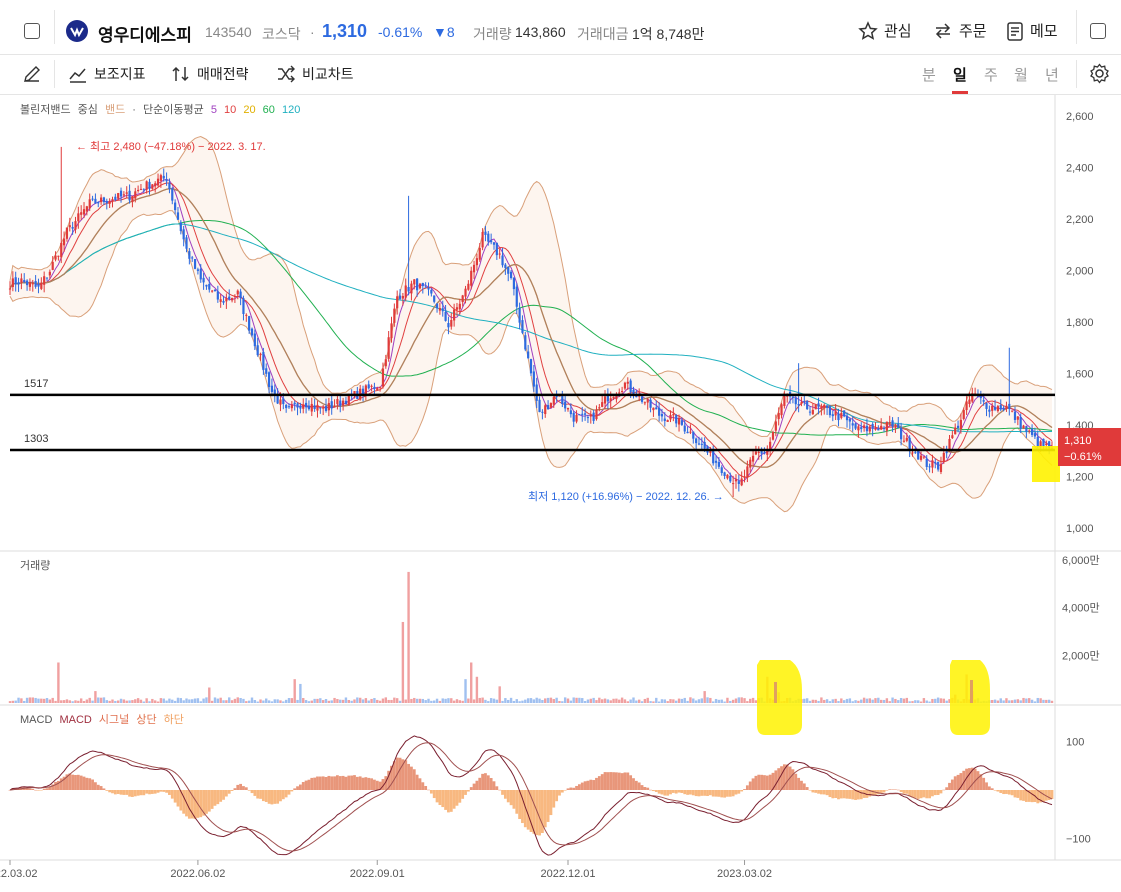 This screenshot has width=1121, height=892. I want to click on sidebar-toggle-icon, so click(32, 31).